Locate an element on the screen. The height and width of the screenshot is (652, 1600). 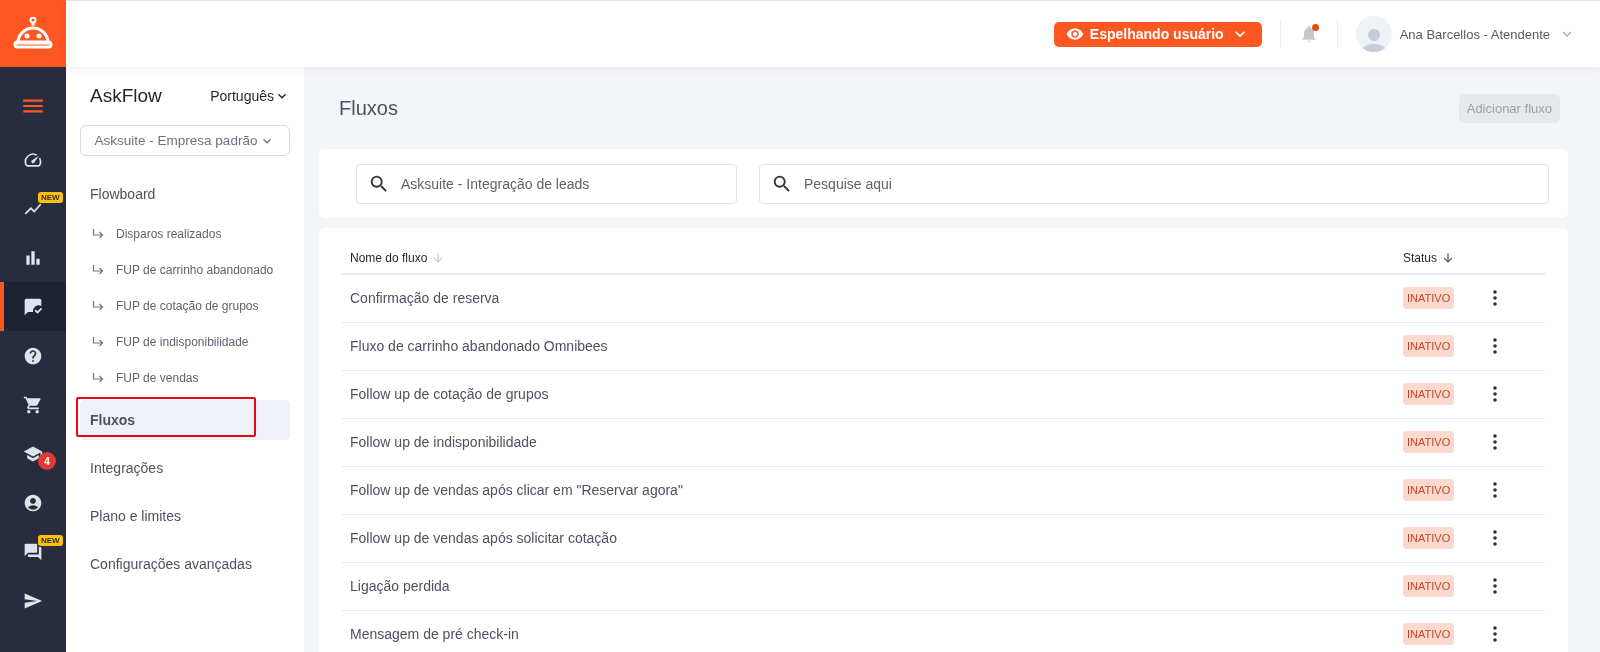
column-header: Nome do fluxo is located at coordinates (398, 257).